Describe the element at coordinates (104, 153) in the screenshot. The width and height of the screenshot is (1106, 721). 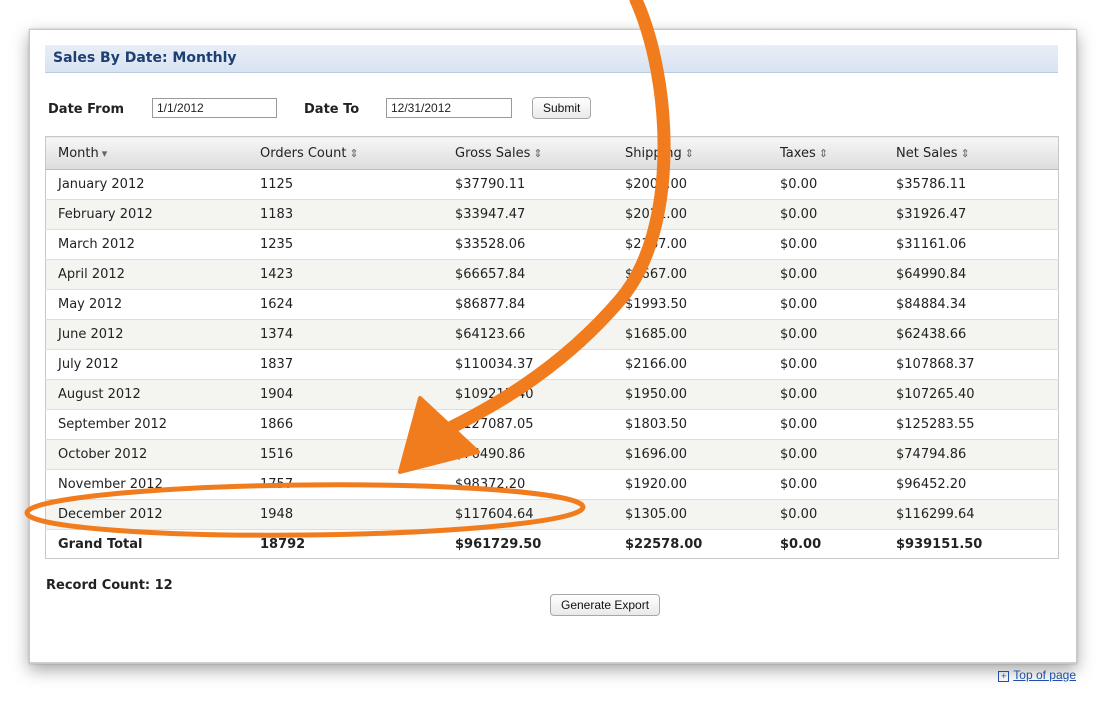
I see `sort-icon: ▾` at that location.